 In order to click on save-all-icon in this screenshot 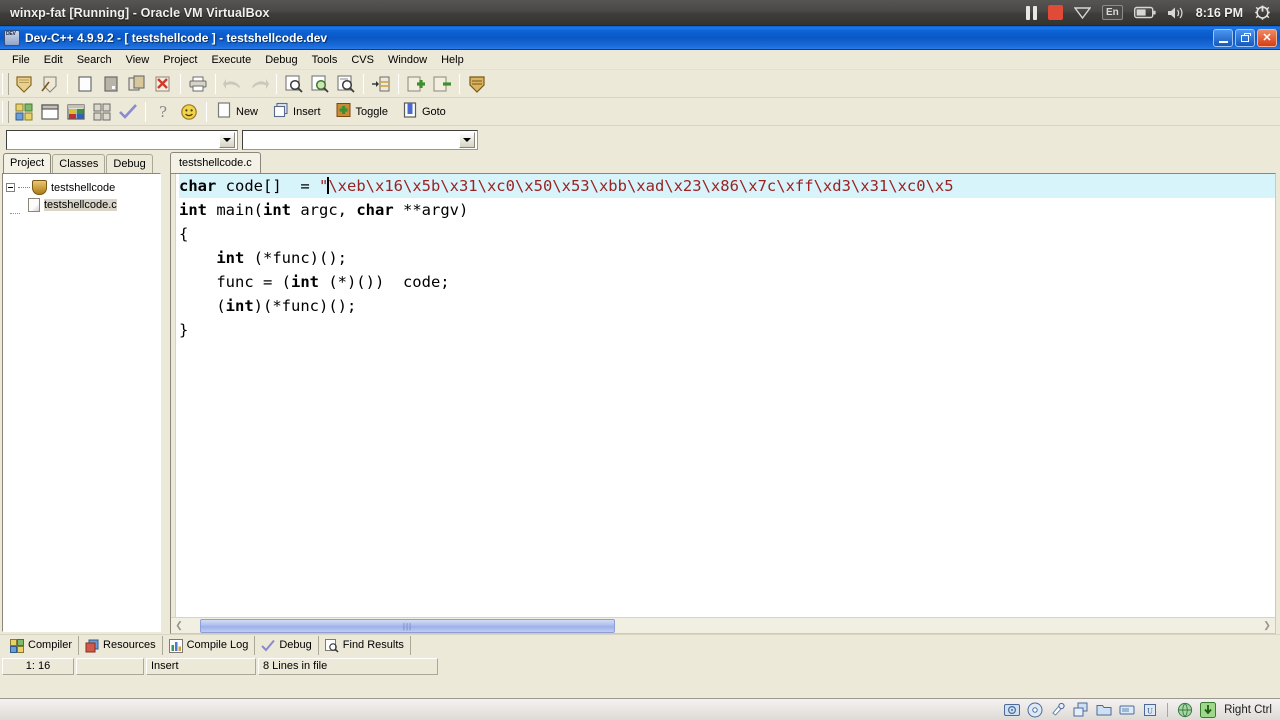, I will do `click(111, 83)`.